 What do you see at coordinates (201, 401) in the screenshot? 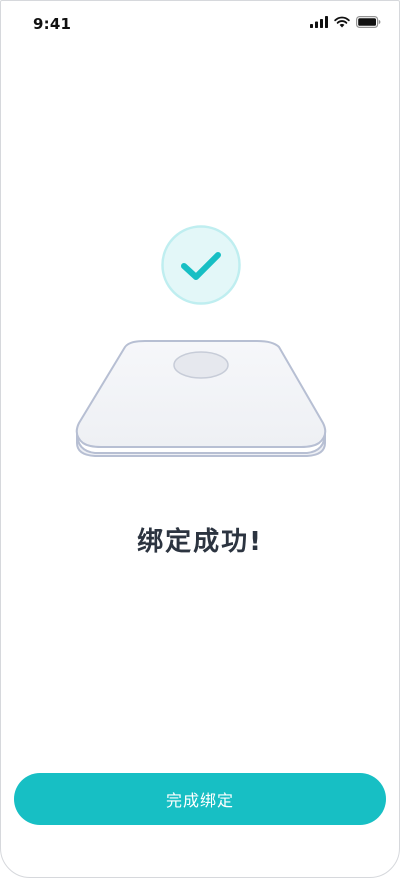
I see `smart-scale-icon` at bounding box center [201, 401].